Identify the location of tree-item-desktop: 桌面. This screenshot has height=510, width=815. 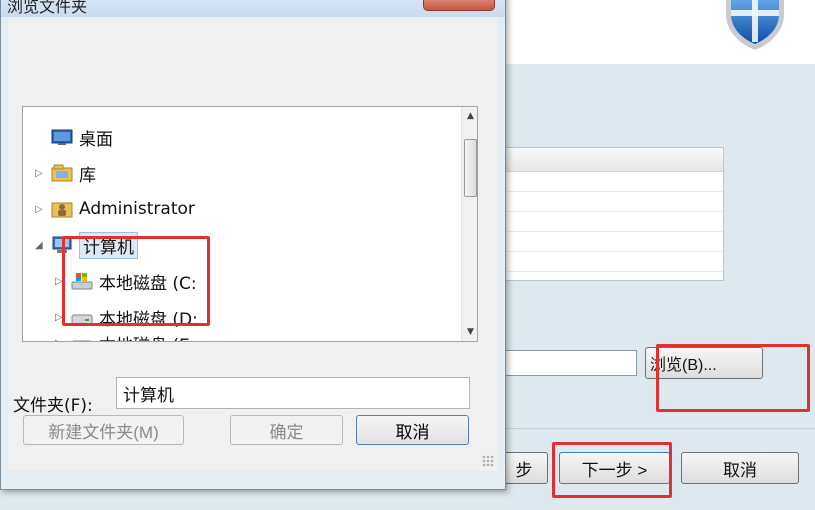
(74, 137).